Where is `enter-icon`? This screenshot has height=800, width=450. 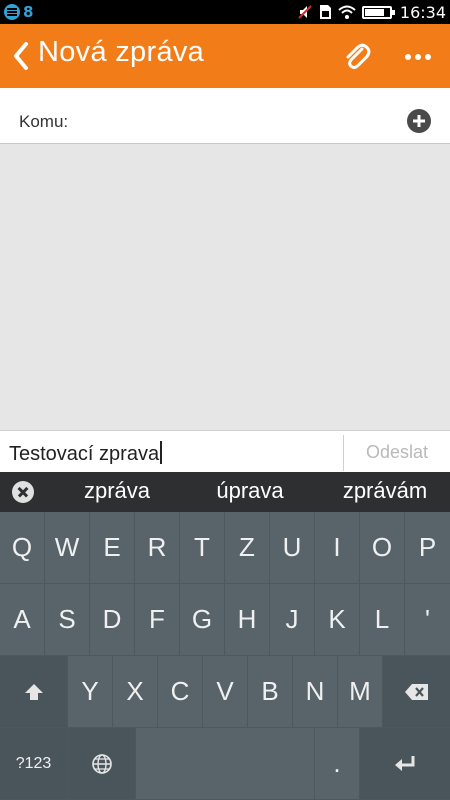 enter-icon is located at coordinates (405, 763).